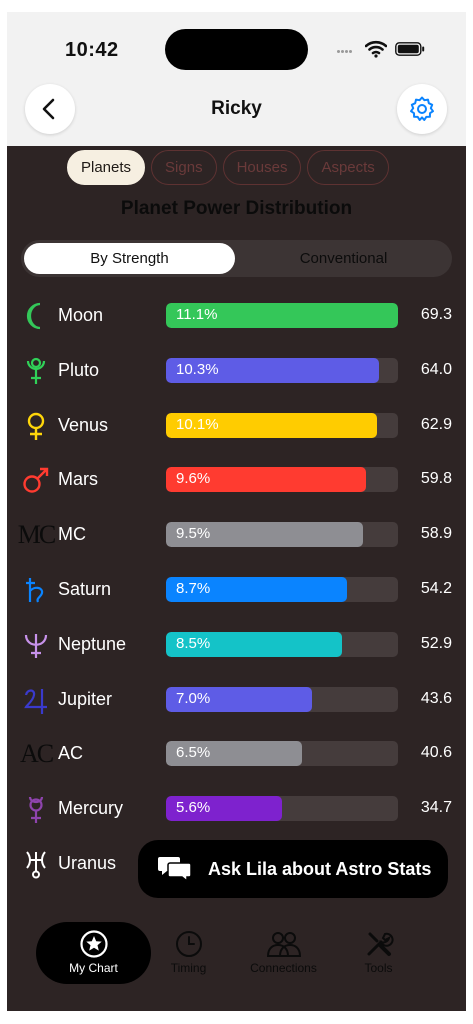 This screenshot has width=473, height=1024. What do you see at coordinates (320, 869) in the screenshot?
I see `ask-lila-label: Ask Lila about Astro Stats` at bounding box center [320, 869].